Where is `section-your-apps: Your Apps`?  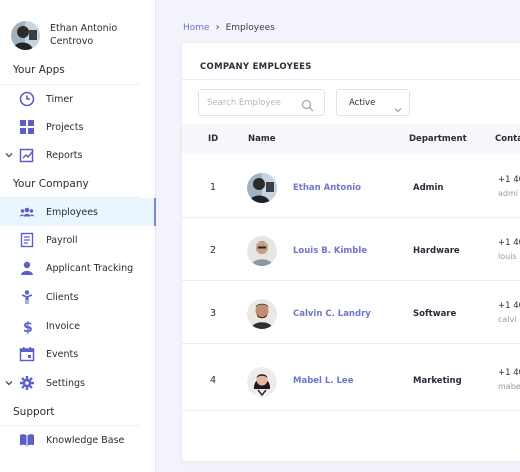 section-your-apps: Your Apps is located at coordinates (39, 70).